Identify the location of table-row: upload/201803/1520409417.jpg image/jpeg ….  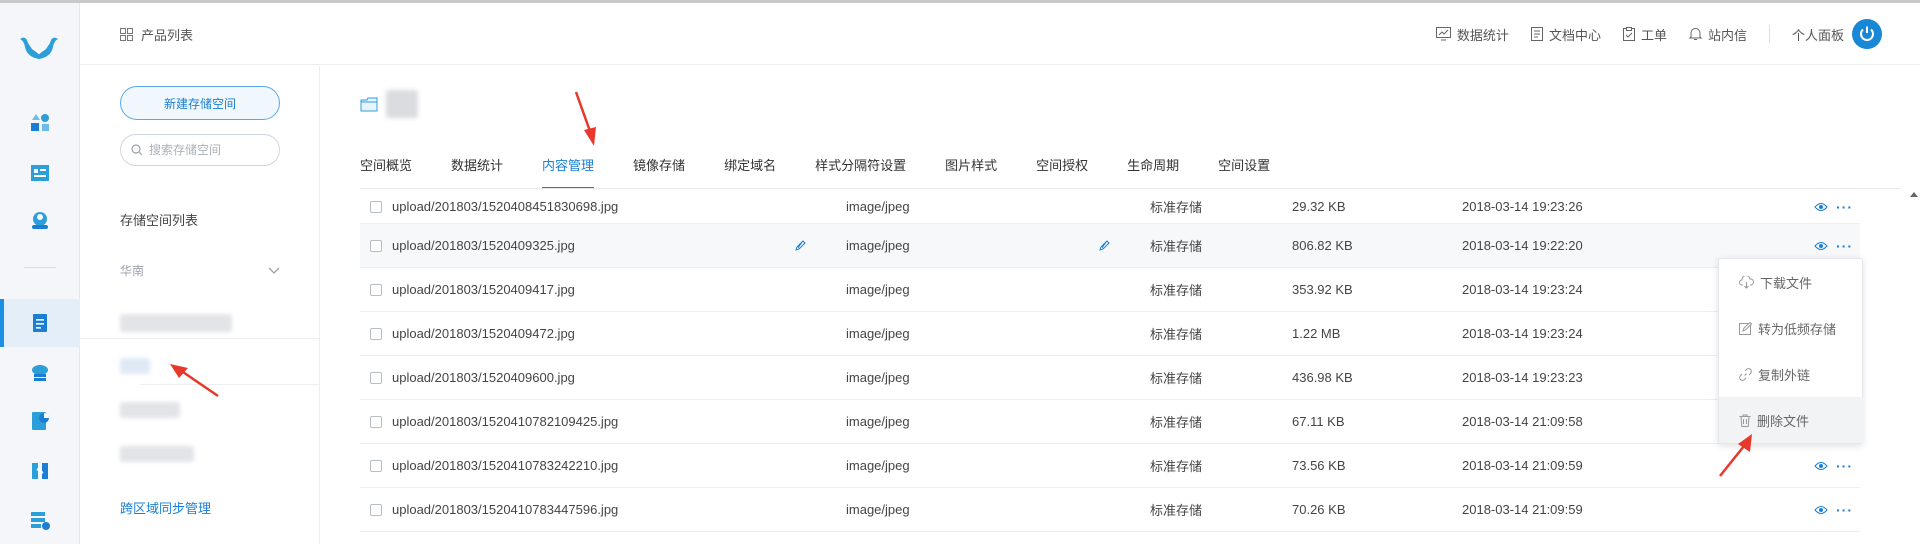
(1110, 290).